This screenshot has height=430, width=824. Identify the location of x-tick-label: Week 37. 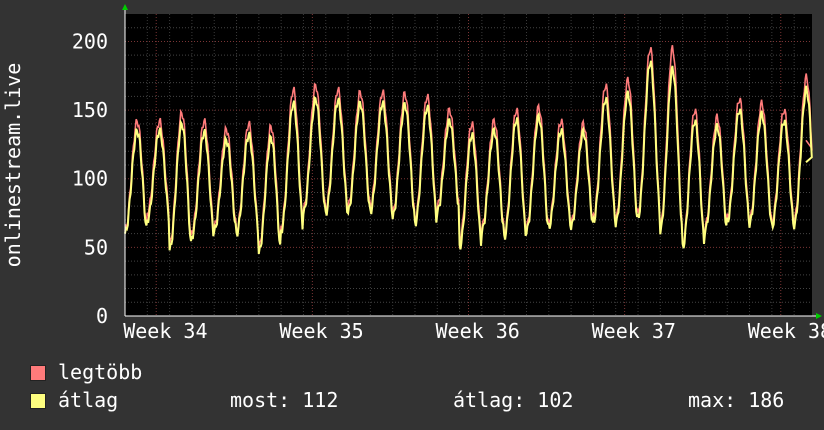
(634, 331).